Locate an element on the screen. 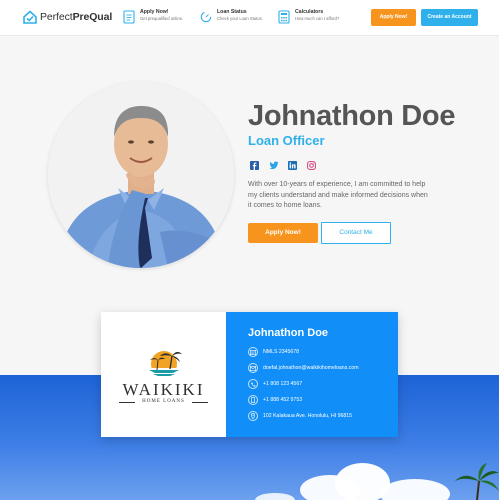  nav-loan-status: Loan Status Check your Loan Status. is located at coordinates (231, 16).